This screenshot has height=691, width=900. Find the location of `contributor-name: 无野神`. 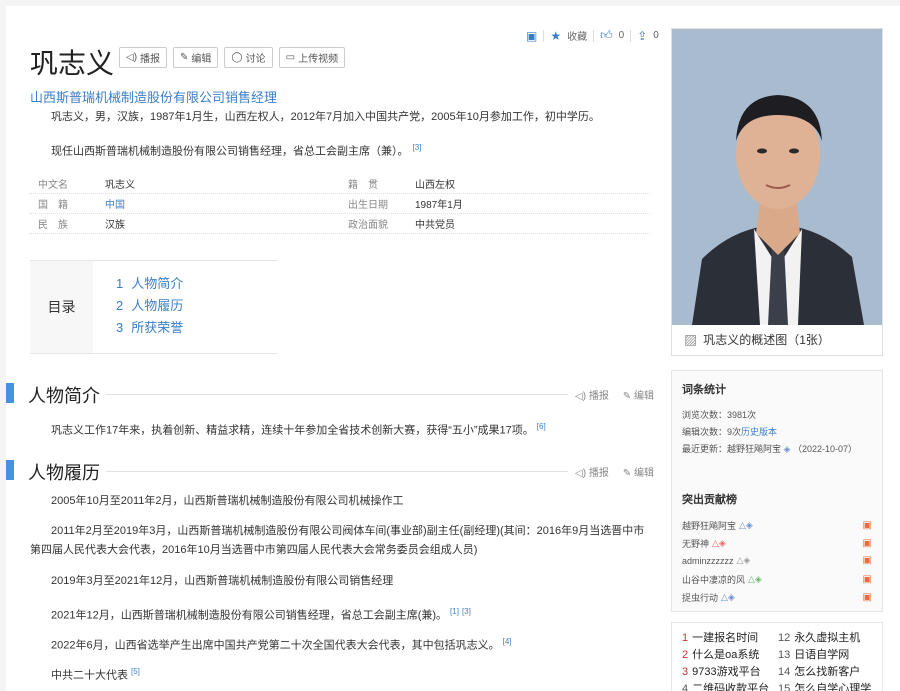

contributor-name: 无野神 is located at coordinates (695, 543).